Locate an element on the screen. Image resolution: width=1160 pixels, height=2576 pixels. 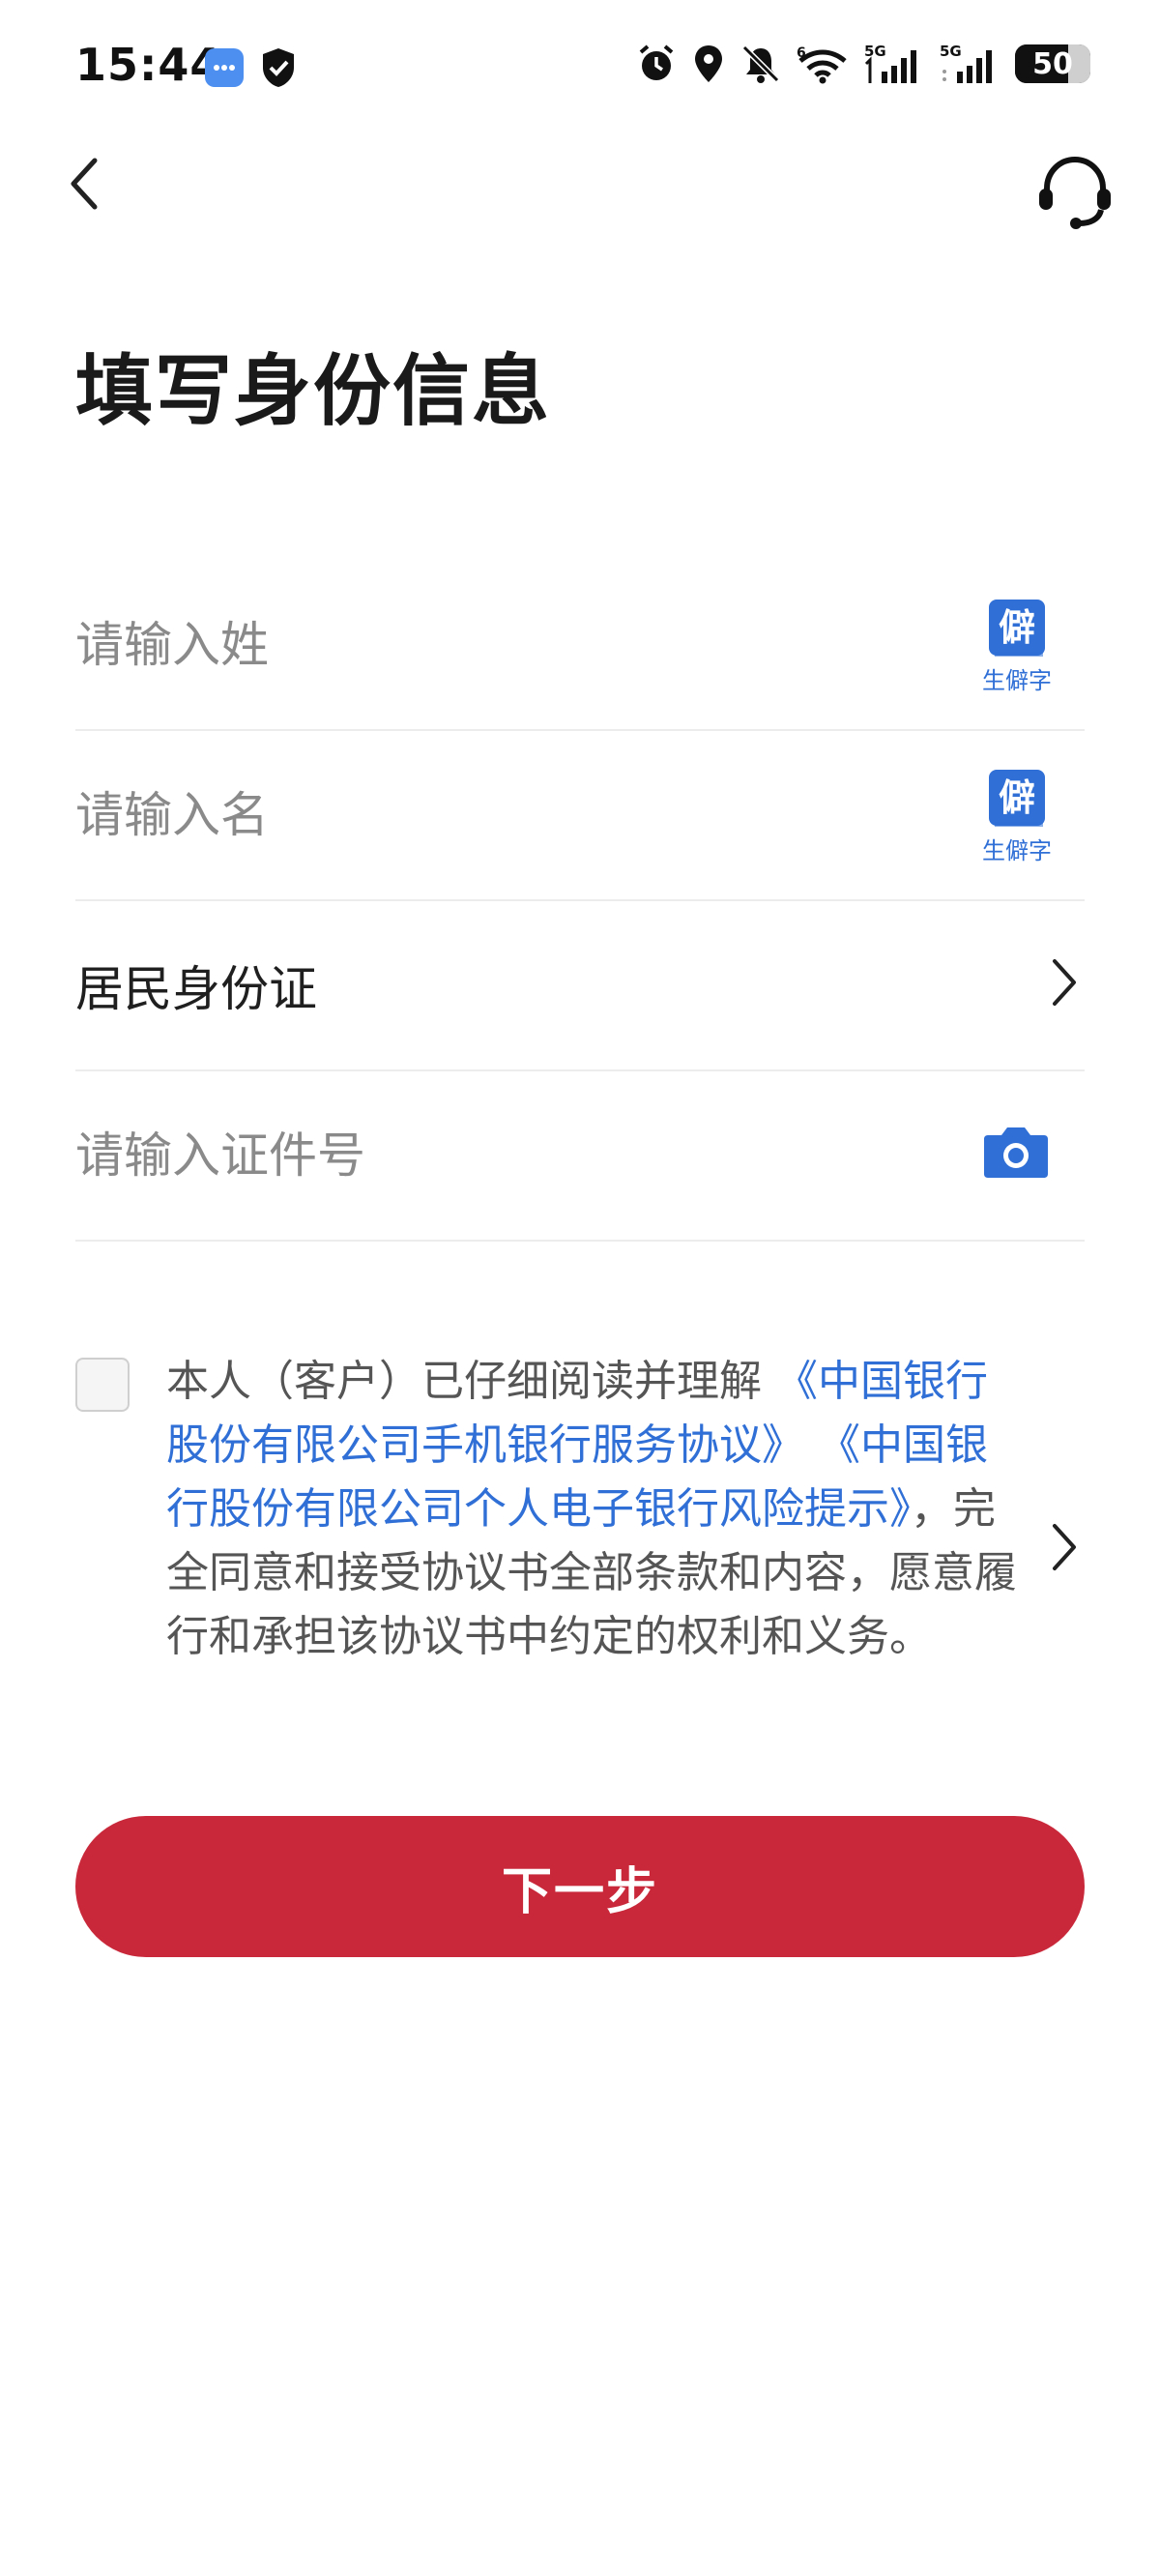
mute-bell-icon is located at coordinates (760, 64).